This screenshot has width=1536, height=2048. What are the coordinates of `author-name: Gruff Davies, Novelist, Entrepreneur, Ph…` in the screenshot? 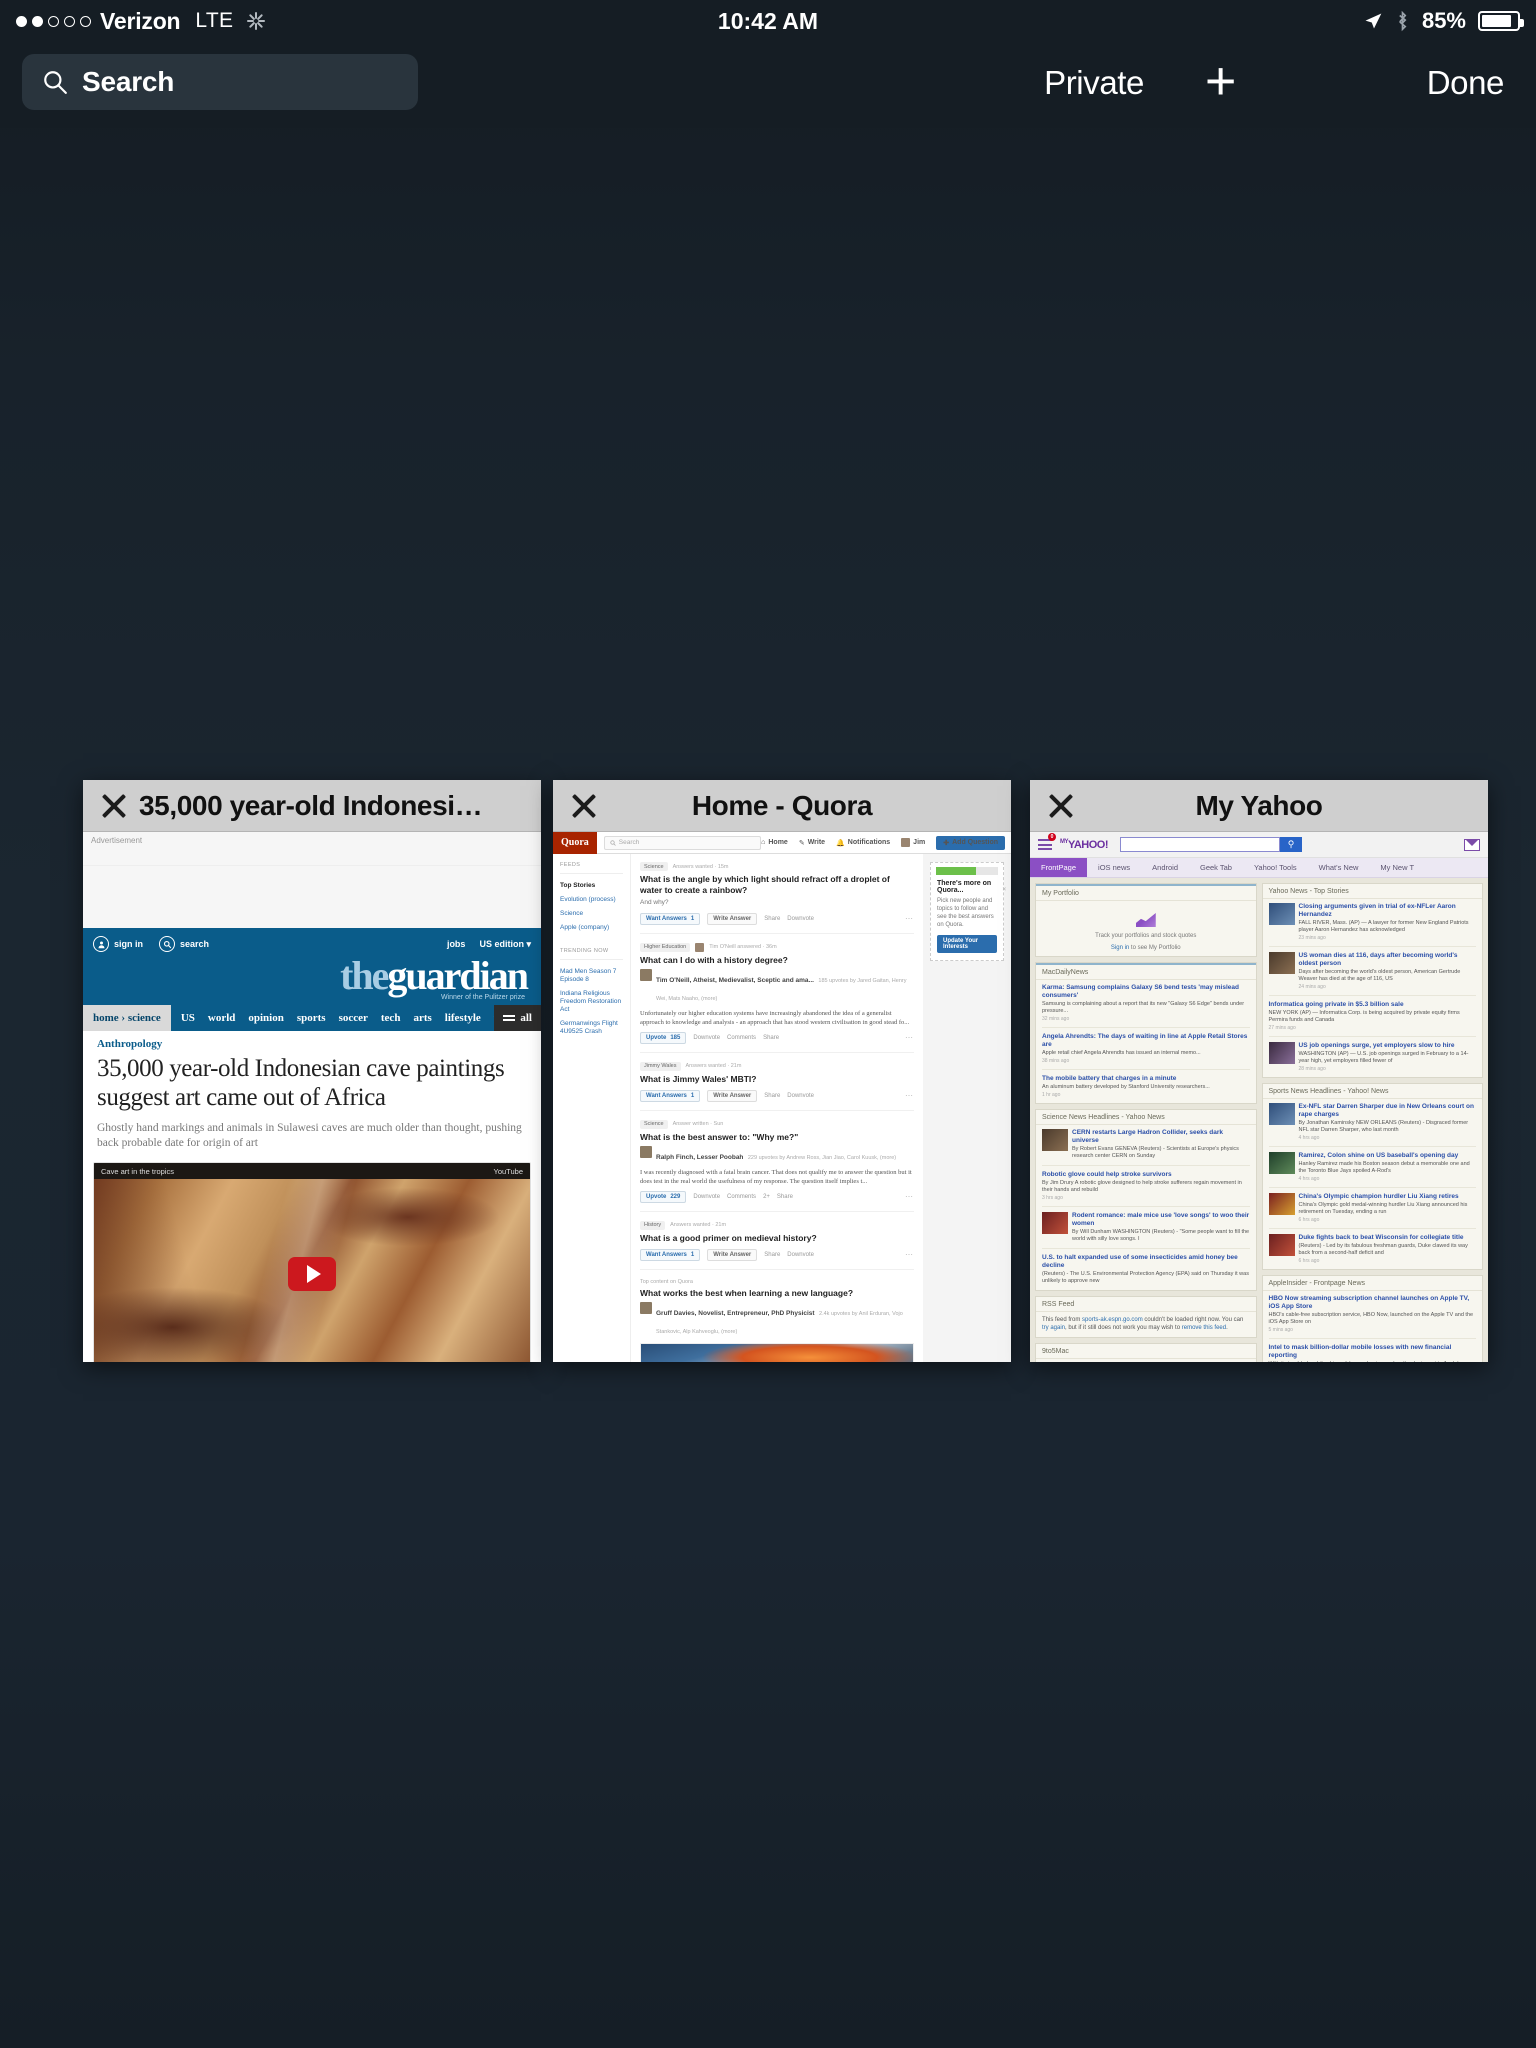 It's located at (735, 1313).